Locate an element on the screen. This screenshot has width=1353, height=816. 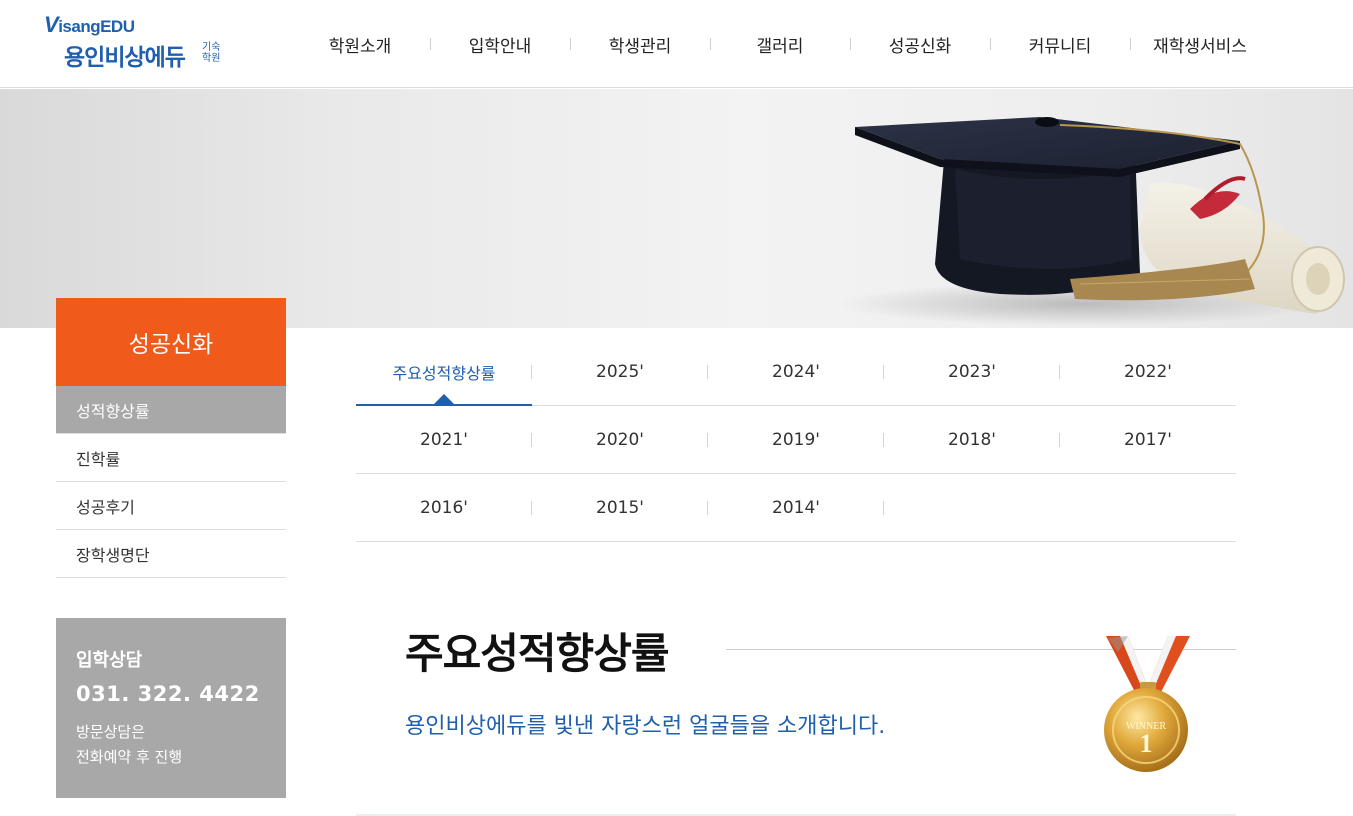
tab-year-2022: 2022' is located at coordinates (1148, 371).